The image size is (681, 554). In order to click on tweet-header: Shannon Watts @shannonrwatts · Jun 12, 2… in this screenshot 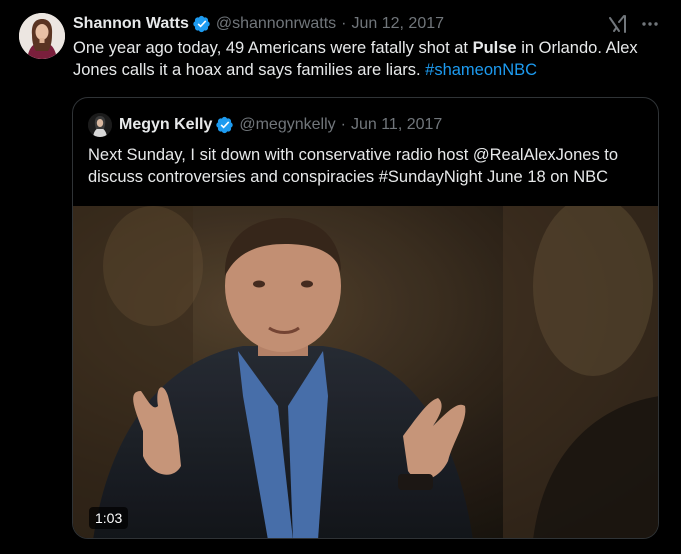, I will do `click(258, 24)`.